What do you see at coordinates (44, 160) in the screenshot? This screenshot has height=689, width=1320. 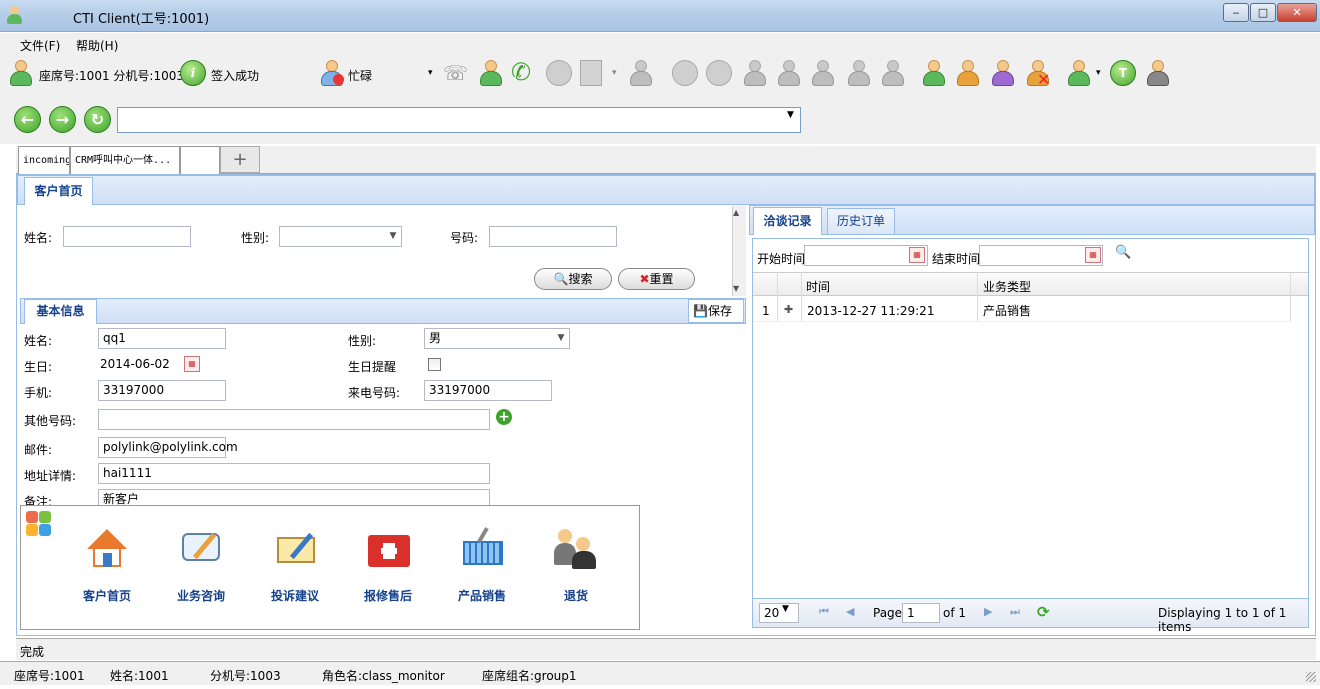 I see `tab-incoming: incoming` at bounding box center [44, 160].